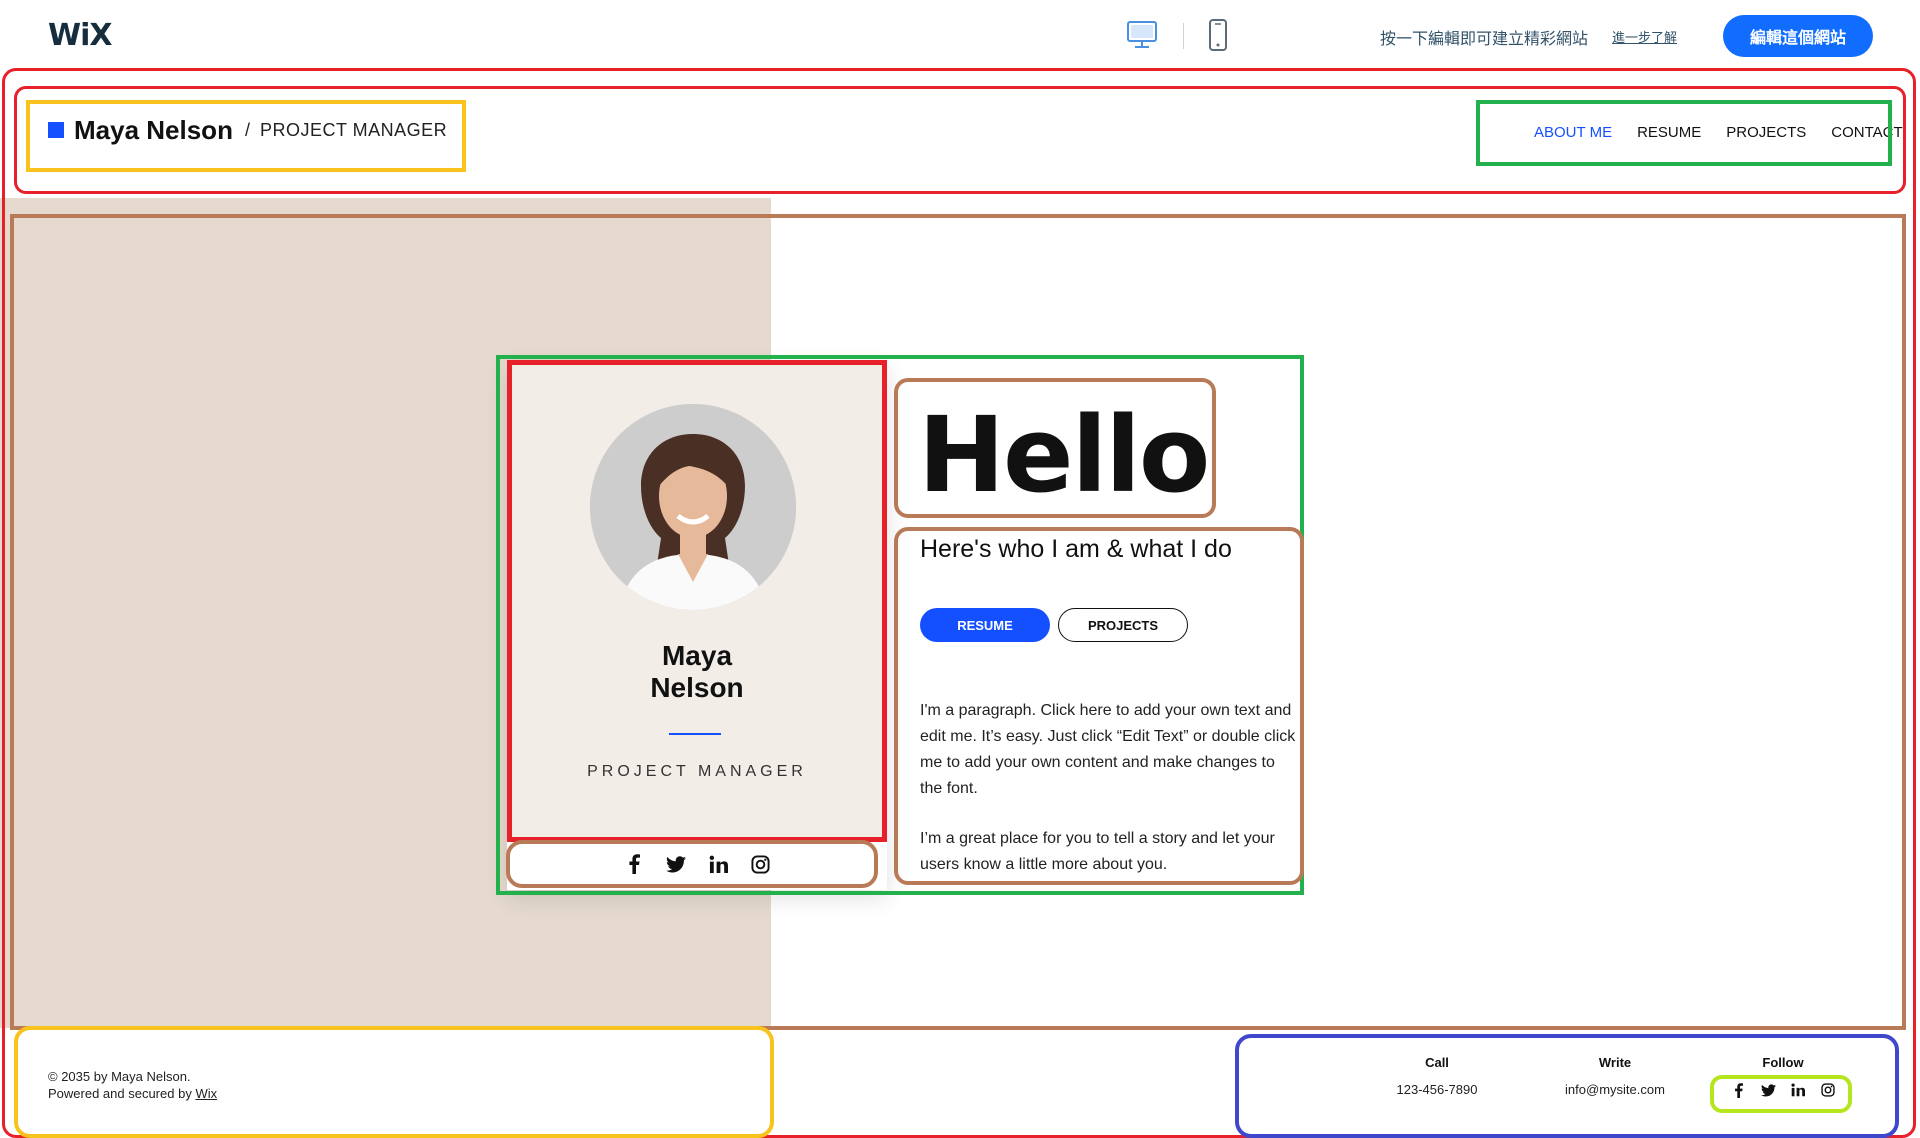 This screenshot has width=1920, height=1138. Describe the element at coordinates (122, 1093) in the screenshot. I see `powered-by-text: Powered and secured by` at that location.